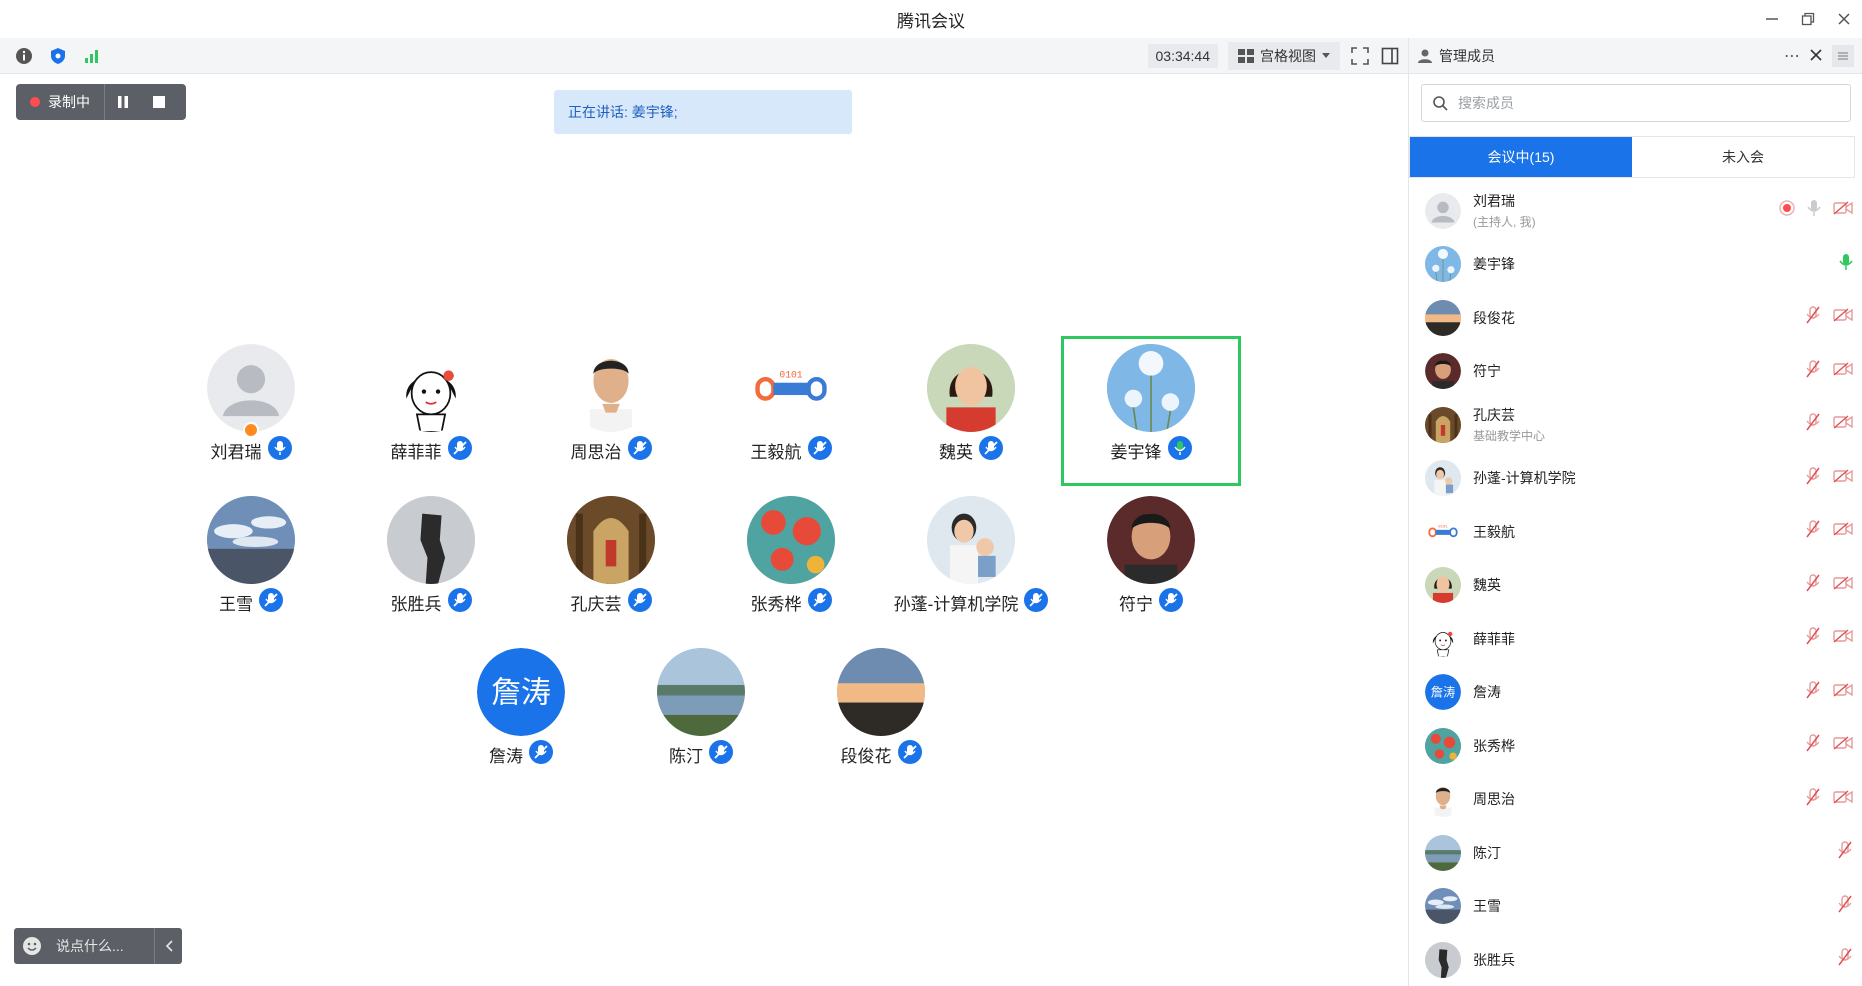 The image size is (1862, 986). I want to click on member-info: 姜宇锋, so click(1494, 264).